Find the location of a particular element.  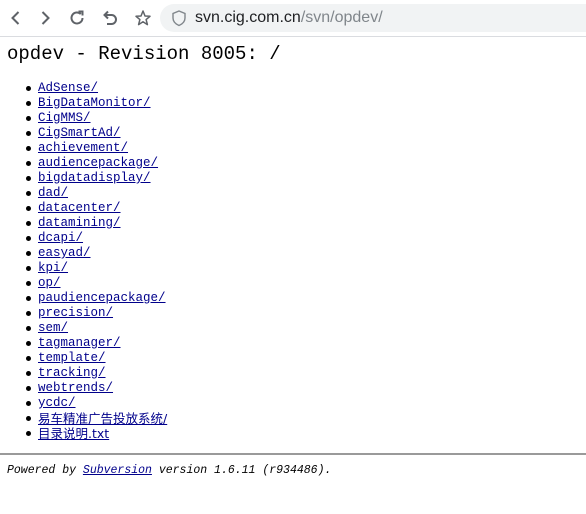

list-item: precision/ is located at coordinates (96, 313).